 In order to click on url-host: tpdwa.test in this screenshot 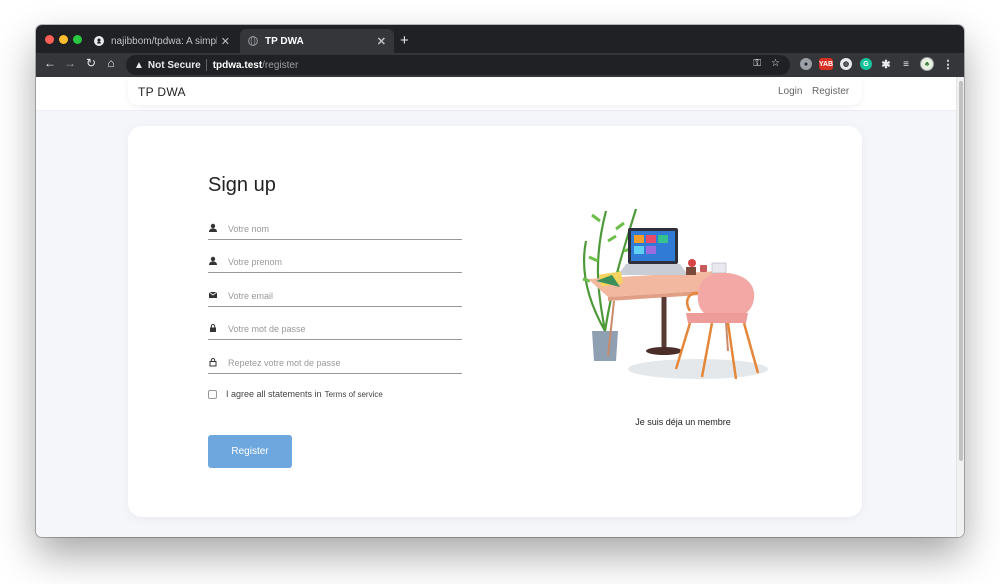, I will do `click(237, 65)`.